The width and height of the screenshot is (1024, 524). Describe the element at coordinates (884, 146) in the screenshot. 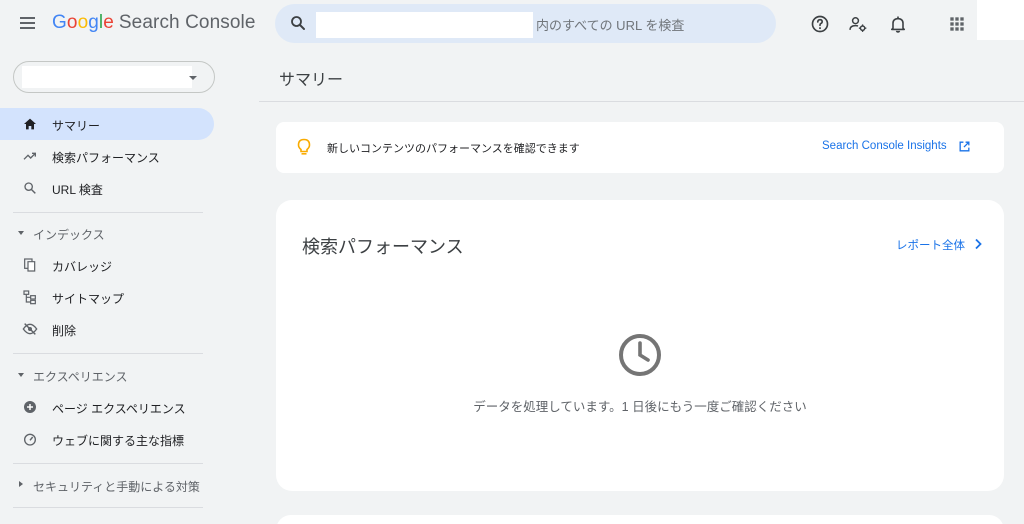

I see `search-console-insights-link: Search Console Insights` at that location.